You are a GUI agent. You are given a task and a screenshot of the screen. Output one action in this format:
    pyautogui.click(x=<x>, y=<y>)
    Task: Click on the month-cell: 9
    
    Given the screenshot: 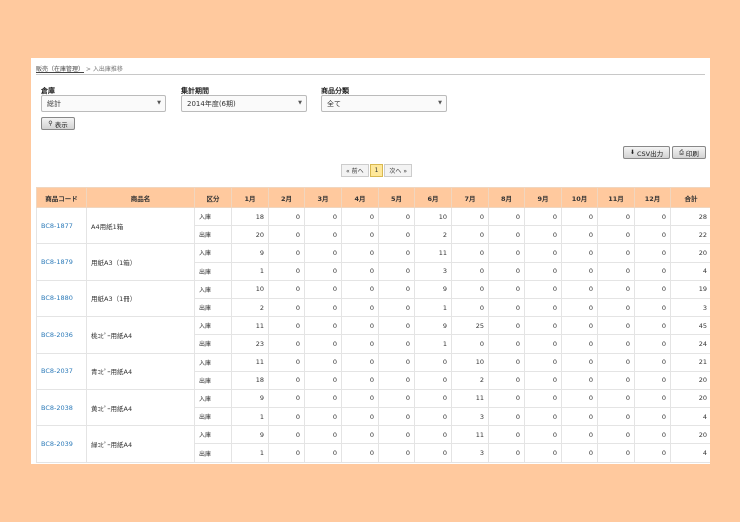 What is the action you would take?
    pyautogui.click(x=250, y=253)
    